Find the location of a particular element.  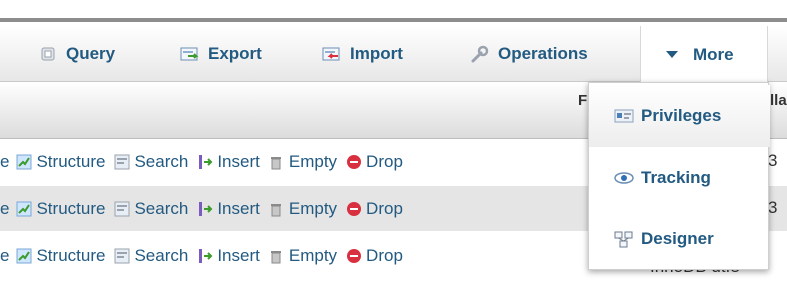

menu-item-privileges: Privileges is located at coordinates (679, 116).